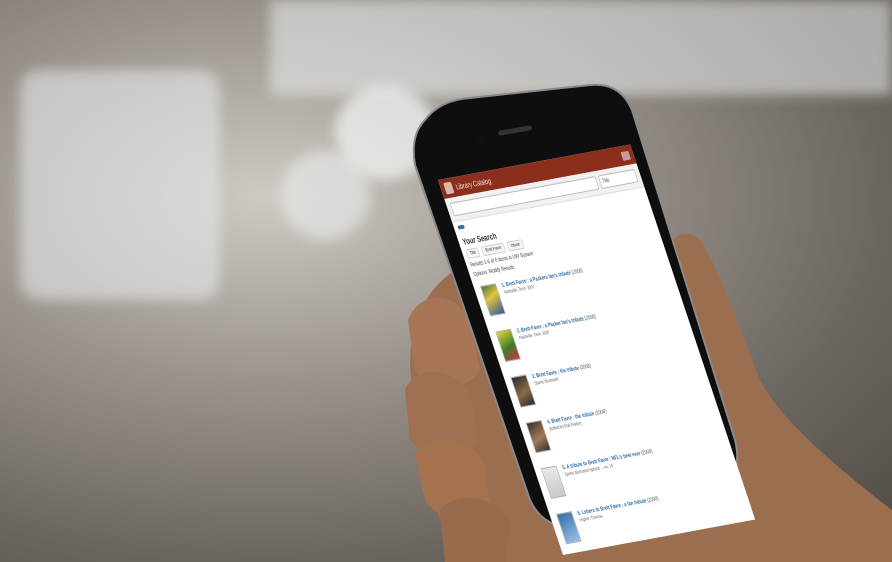 The width and height of the screenshot is (892, 562). What do you see at coordinates (473, 184) in the screenshot?
I see `app-title: Library Catalog` at bounding box center [473, 184].